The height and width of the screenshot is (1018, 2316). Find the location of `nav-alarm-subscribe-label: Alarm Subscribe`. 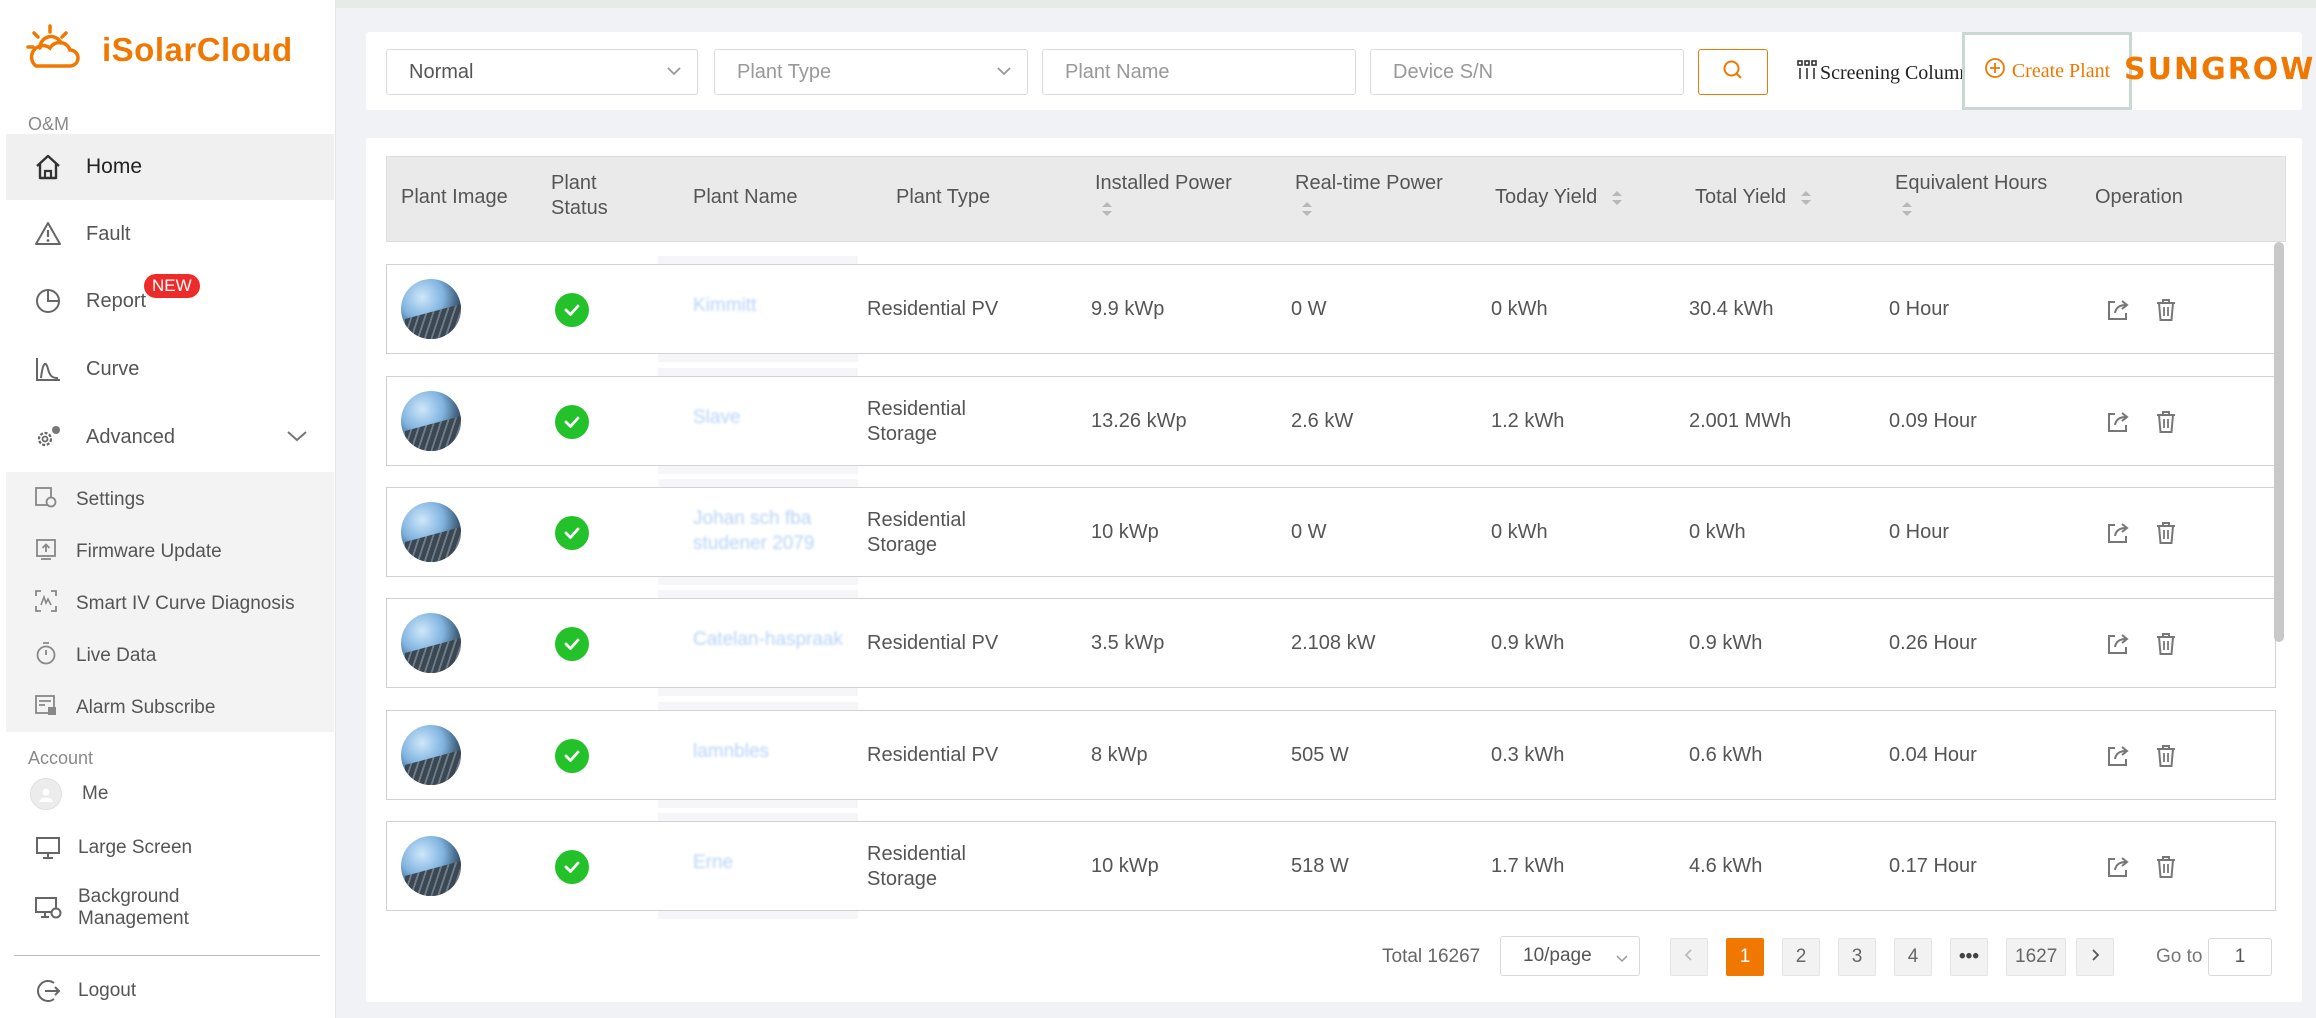

nav-alarm-subscribe-label: Alarm Subscribe is located at coordinates (146, 707).